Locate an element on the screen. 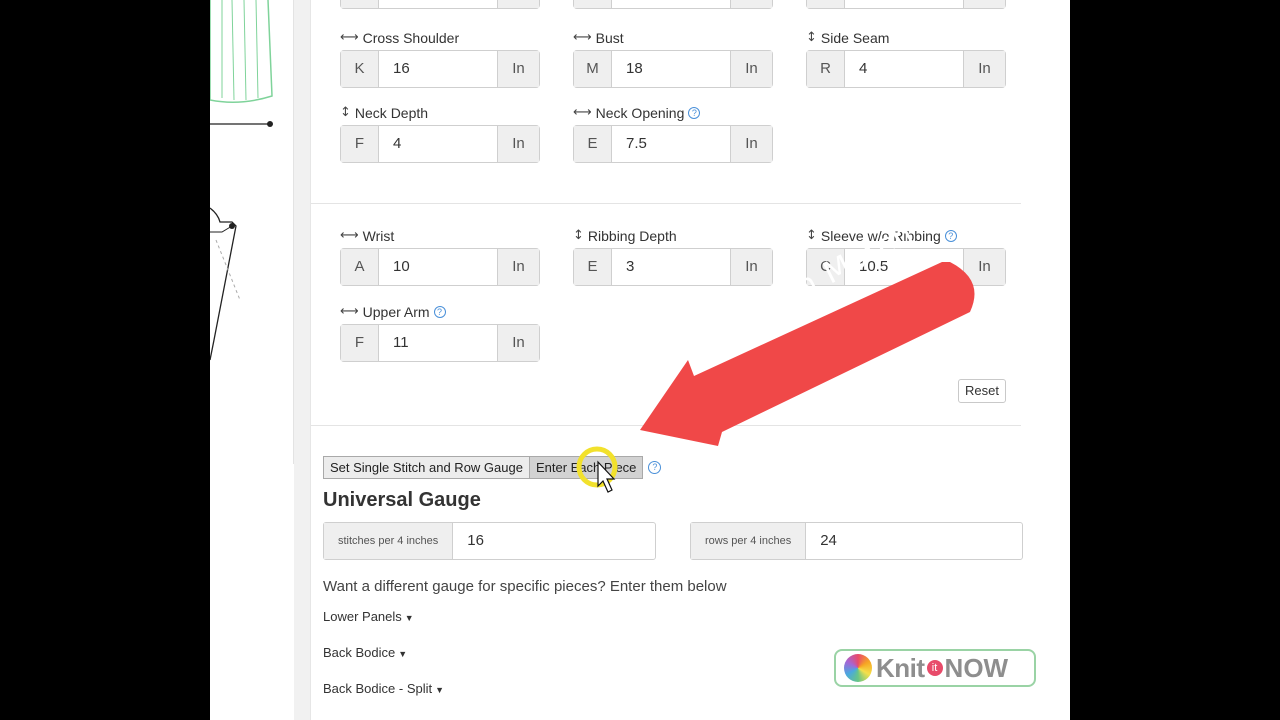  dropdown-back-bodice-split: Back Bodice - Split ▼ is located at coordinates (383, 688).